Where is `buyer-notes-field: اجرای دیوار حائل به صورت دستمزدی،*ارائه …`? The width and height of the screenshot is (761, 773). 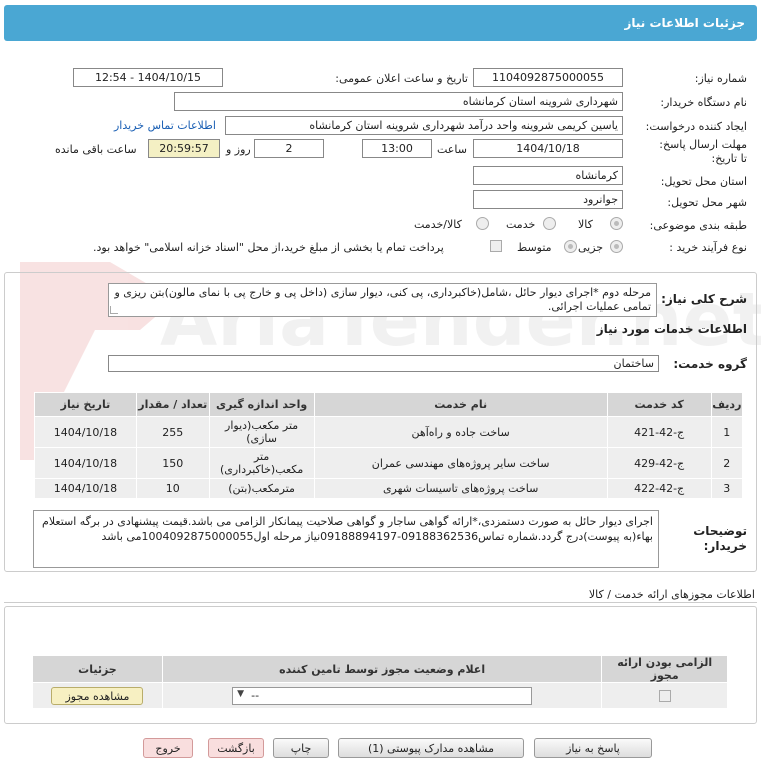 buyer-notes-field: اجرای دیوار حائل به صورت دستمزدی،*ارائه … is located at coordinates (346, 539).